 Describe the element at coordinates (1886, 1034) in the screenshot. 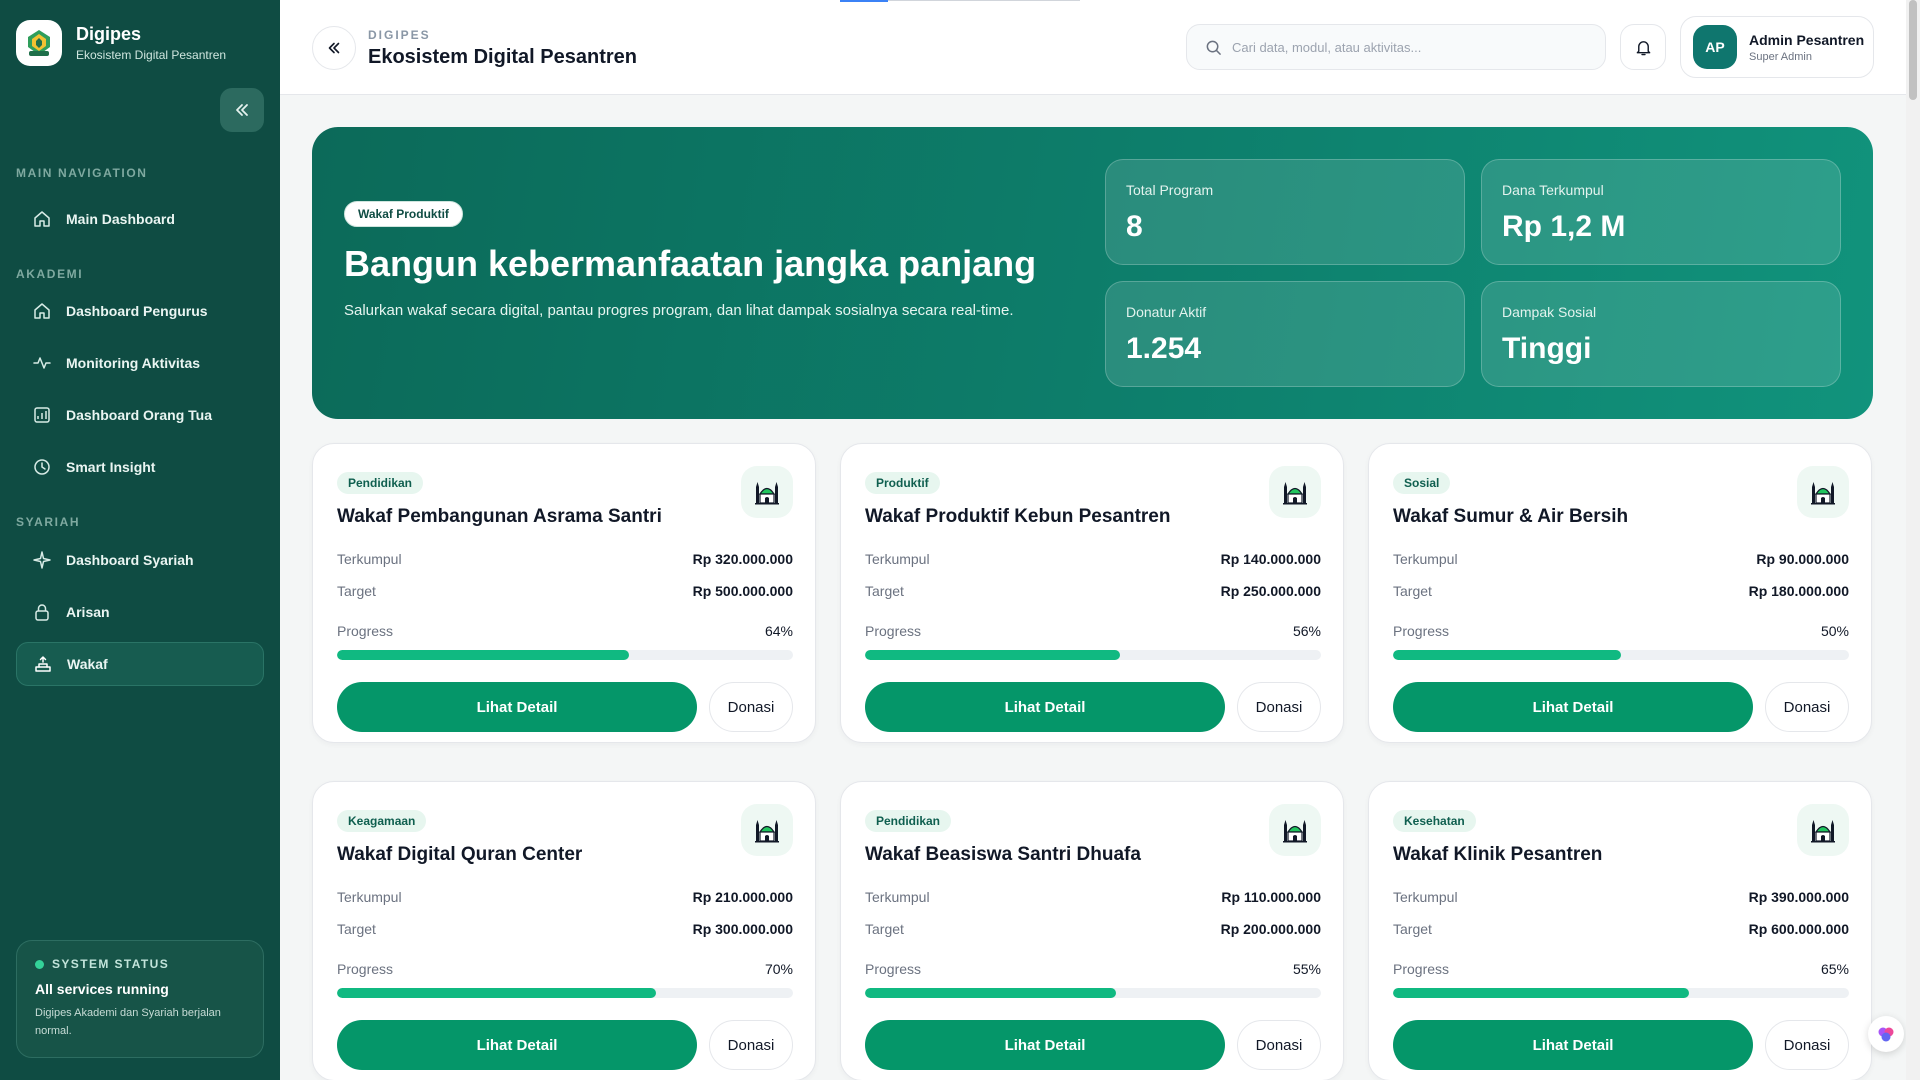

I see `assistant-button` at that location.